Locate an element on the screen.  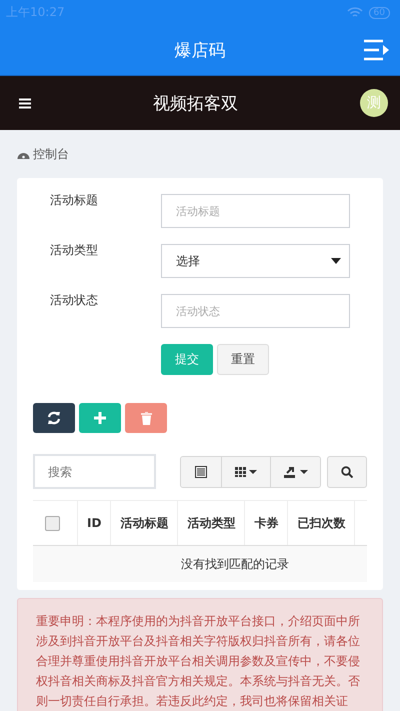
column-header: ID is located at coordinates (94, 523).